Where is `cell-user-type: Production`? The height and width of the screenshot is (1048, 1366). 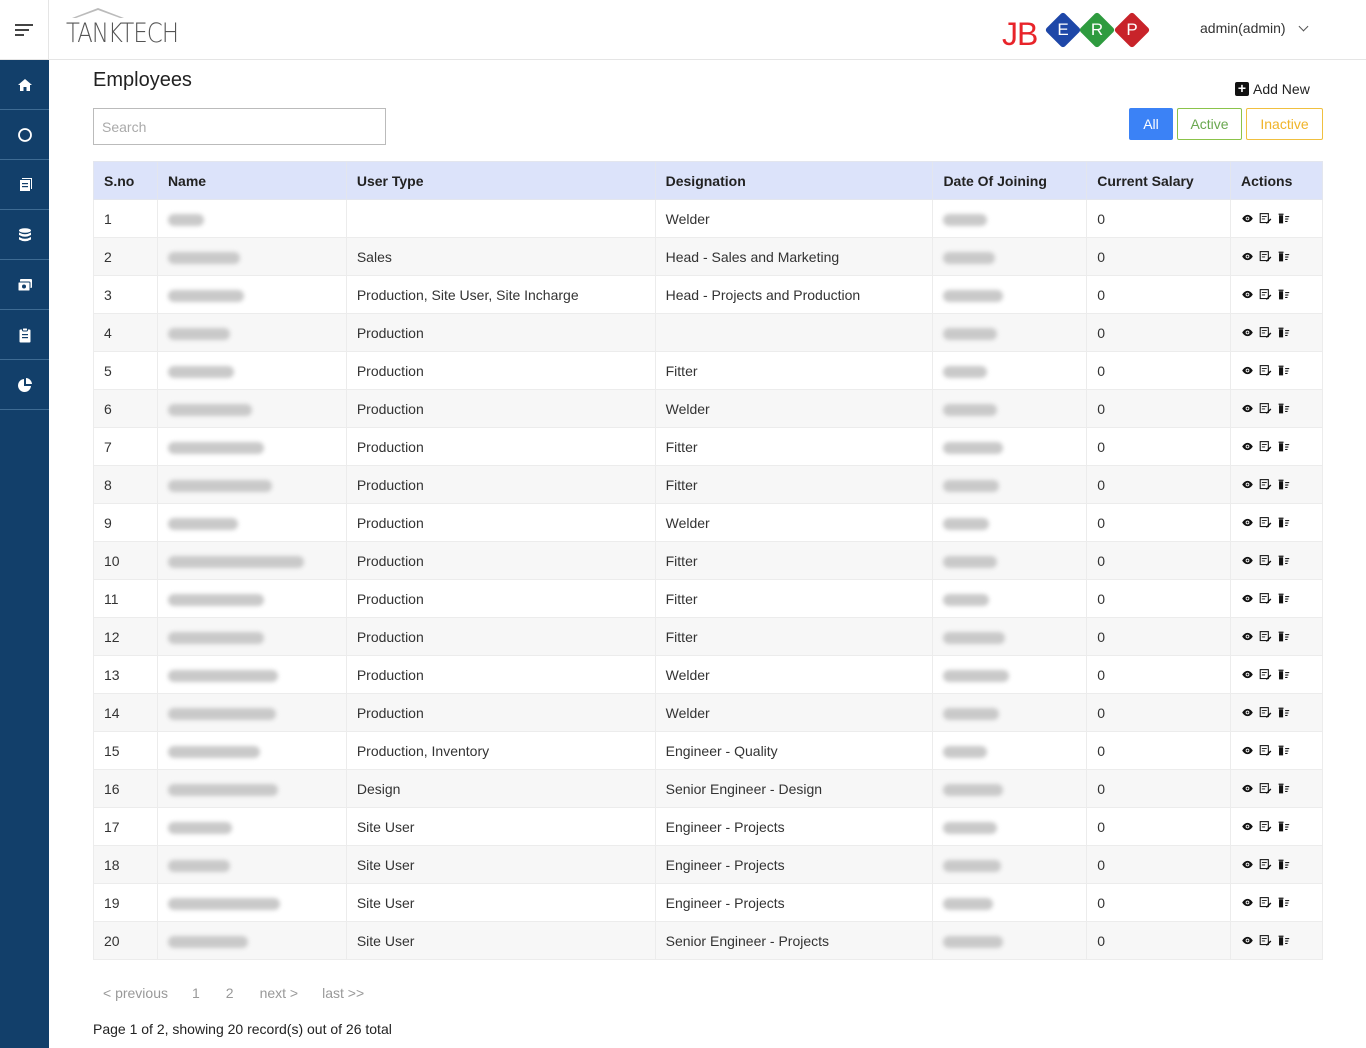 cell-user-type: Production is located at coordinates (500, 560).